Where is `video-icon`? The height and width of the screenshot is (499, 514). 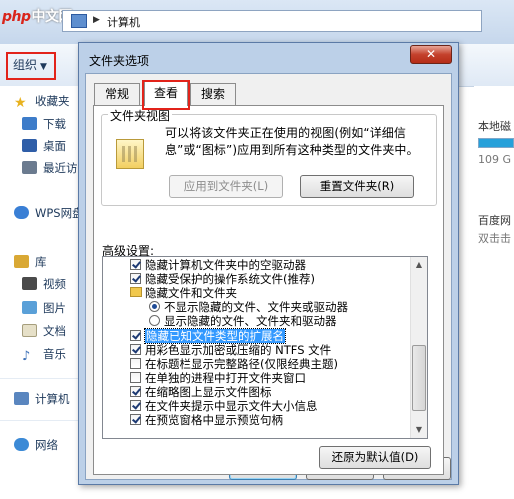
video-icon is located at coordinates (29, 283).